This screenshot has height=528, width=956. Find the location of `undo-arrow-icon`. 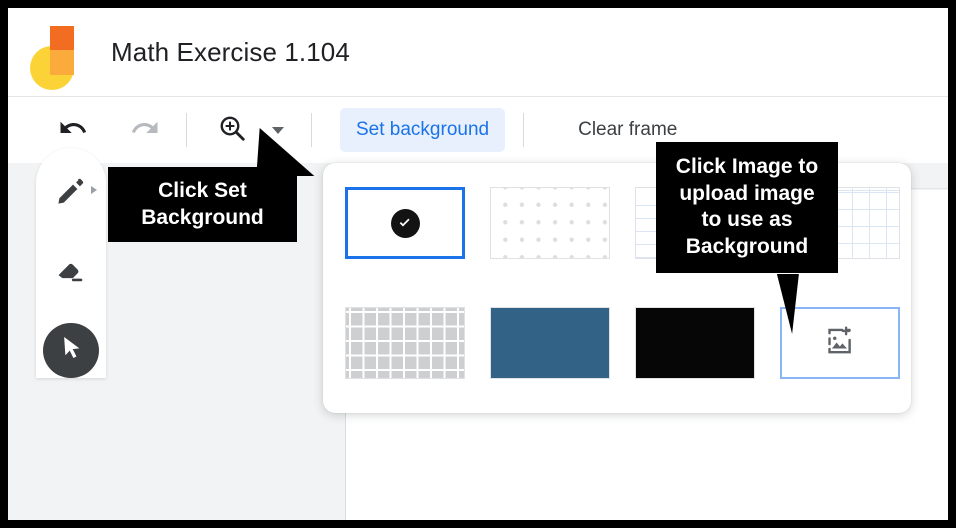

undo-arrow-icon is located at coordinates (73, 130).